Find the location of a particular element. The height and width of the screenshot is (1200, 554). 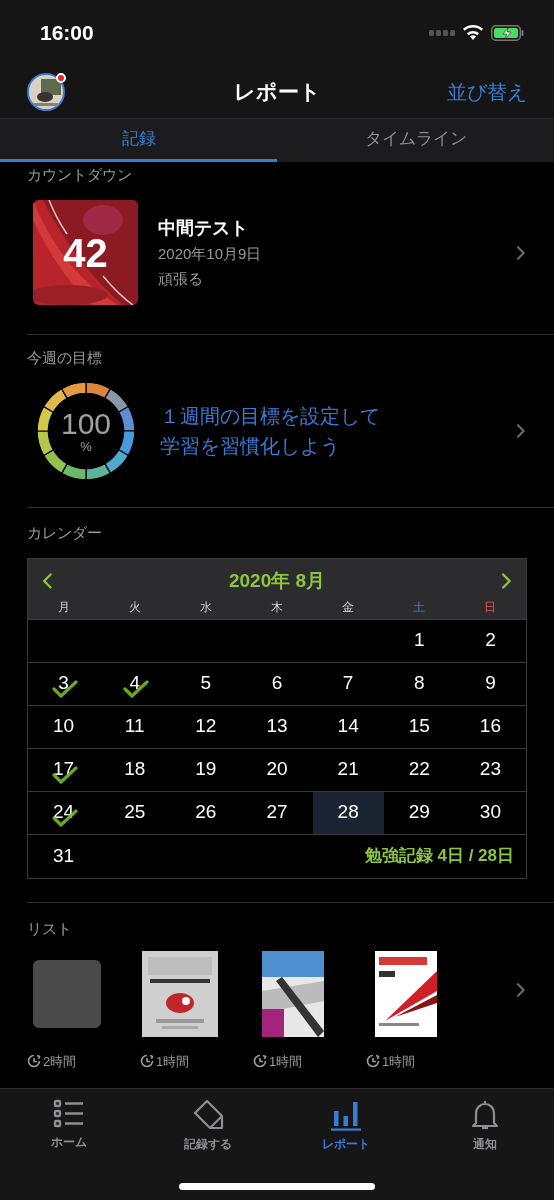

calendar-day: 29 is located at coordinates (419, 812).